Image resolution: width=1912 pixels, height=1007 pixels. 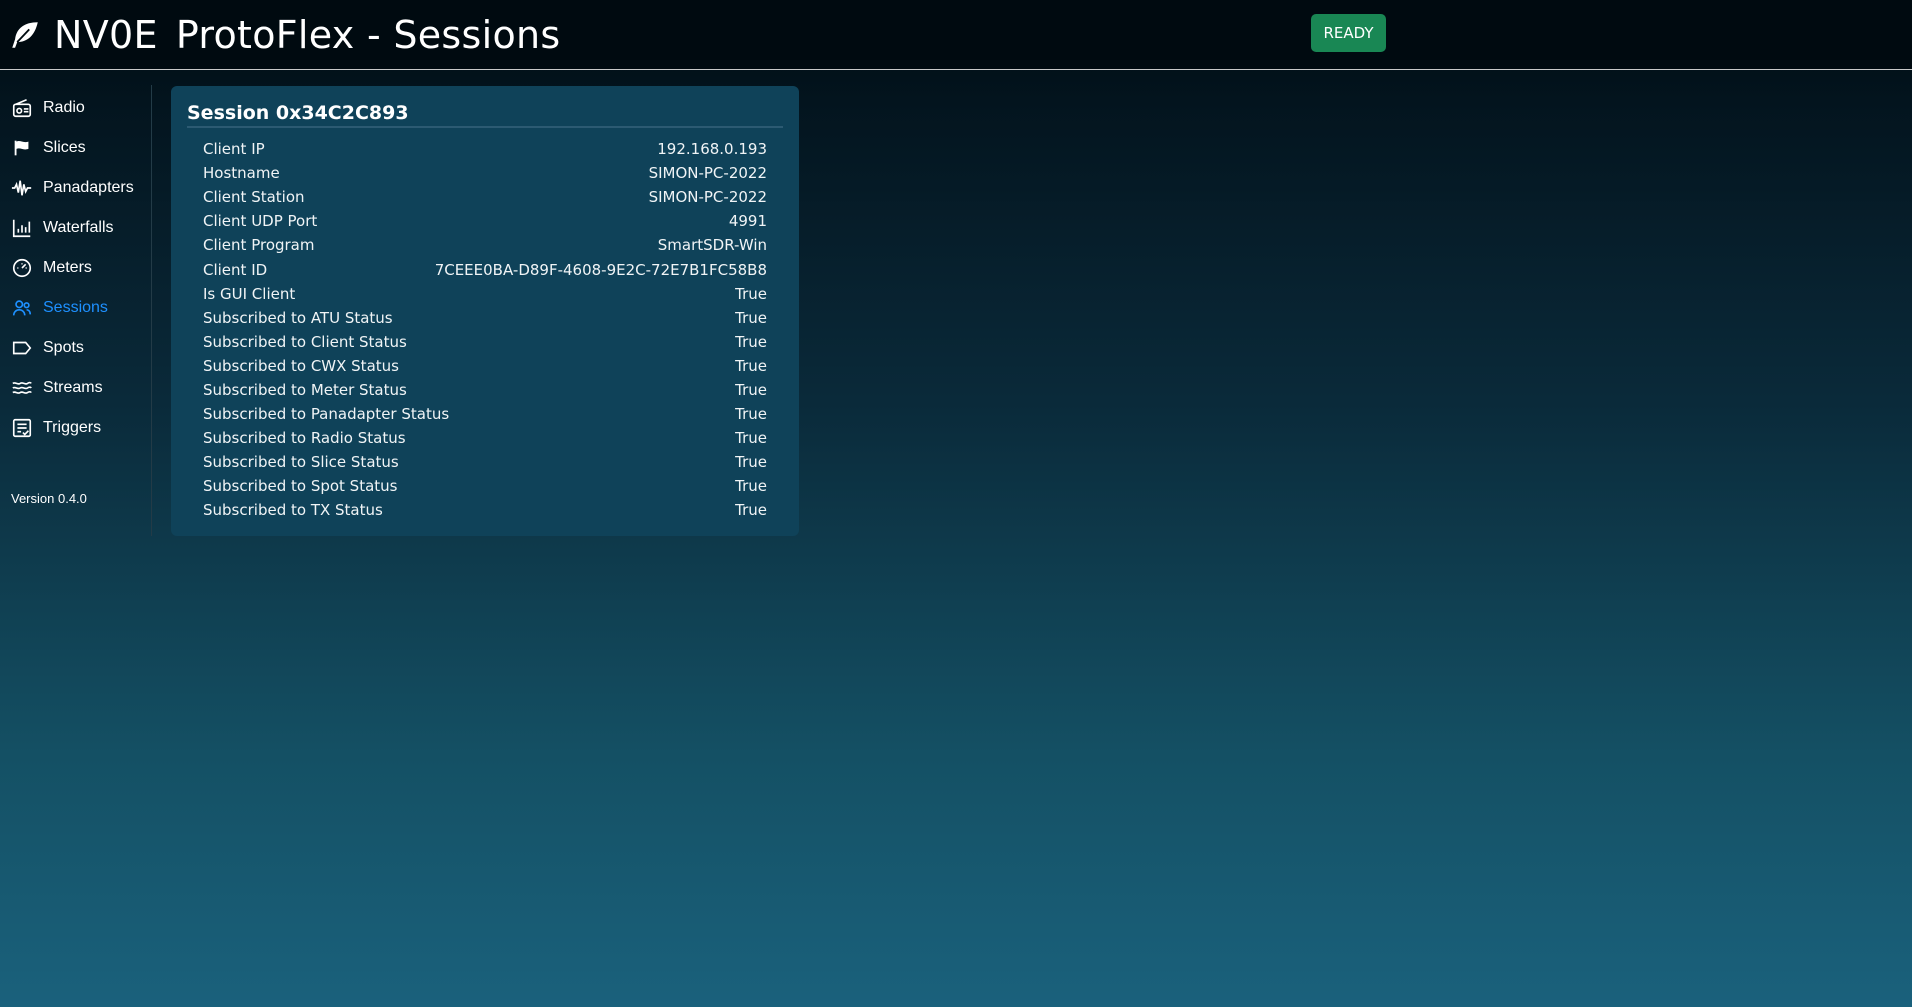 What do you see at coordinates (301, 365) in the screenshot?
I see `detail-label: Subscribed to CWX Status` at bounding box center [301, 365].